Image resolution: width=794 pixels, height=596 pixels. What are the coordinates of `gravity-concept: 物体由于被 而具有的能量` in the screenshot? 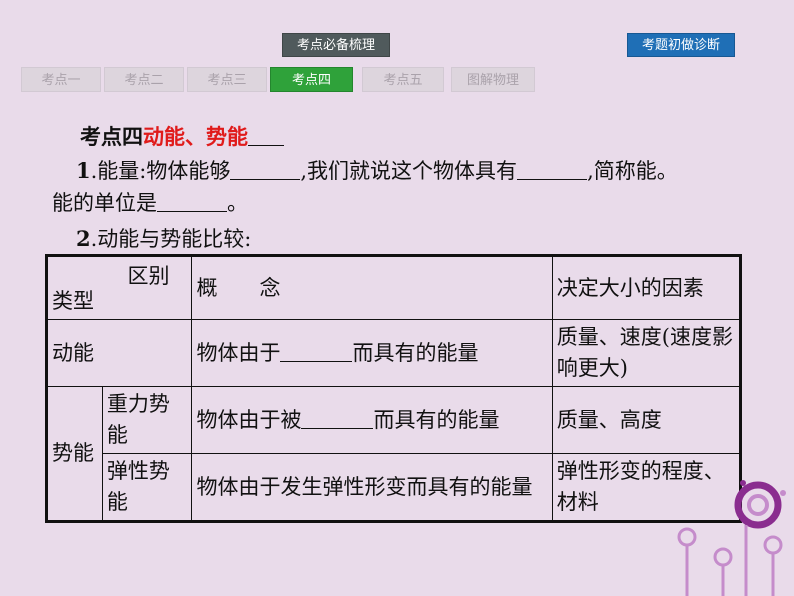 It's located at (372, 420).